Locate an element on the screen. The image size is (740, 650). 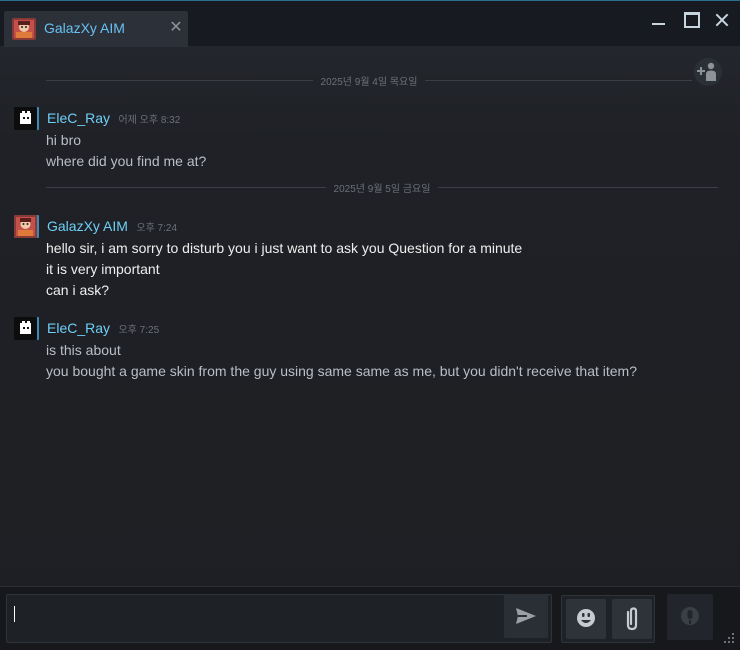
message-timestamp: 오후 7:24 is located at coordinates (157, 228).